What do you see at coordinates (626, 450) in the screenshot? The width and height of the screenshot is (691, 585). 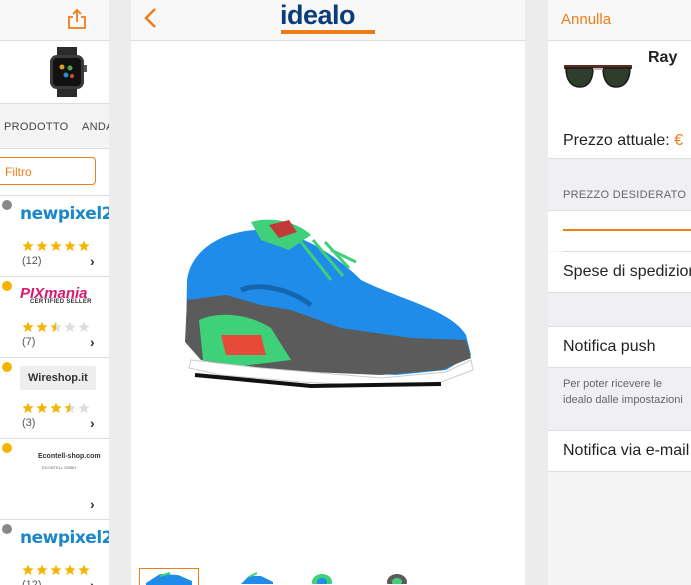 I see `email-label: Notifica via e-mail` at bounding box center [626, 450].